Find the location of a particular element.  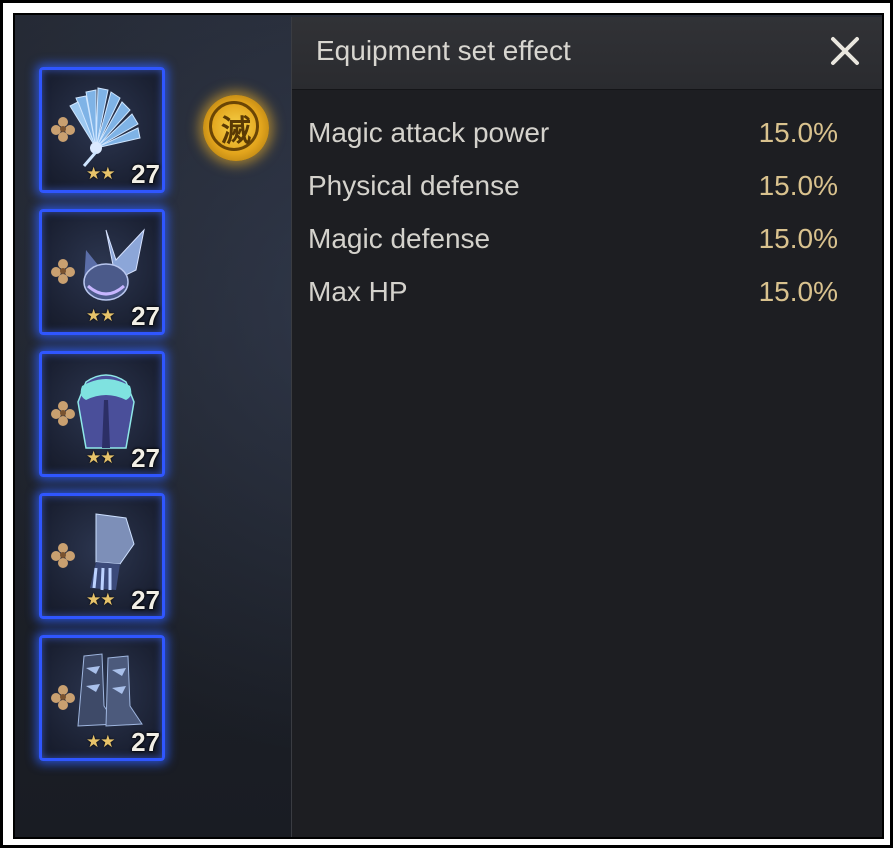

stat-name: Magic attack power is located at coordinates (429, 132).